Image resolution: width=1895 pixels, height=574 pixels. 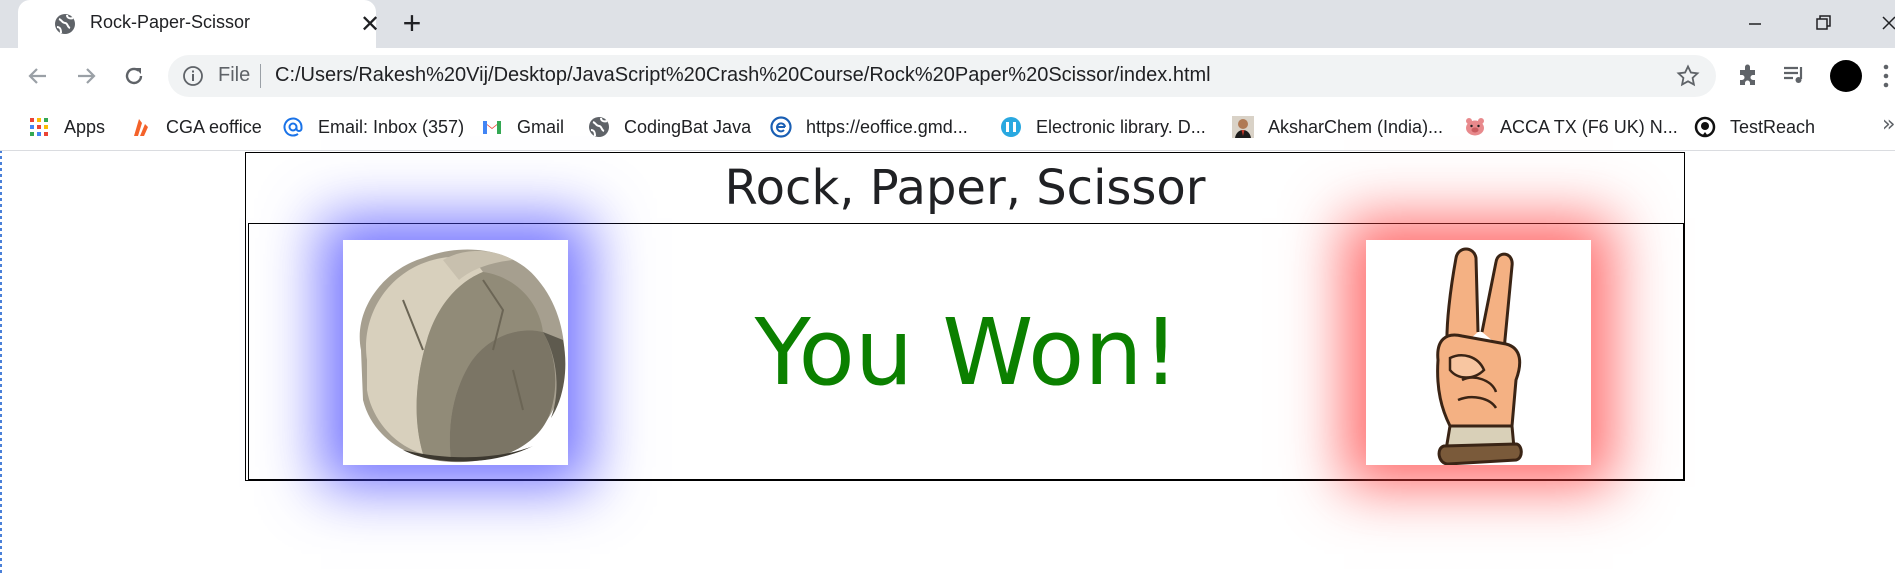 What do you see at coordinates (1475, 127) in the screenshot?
I see `pig-icon` at bounding box center [1475, 127].